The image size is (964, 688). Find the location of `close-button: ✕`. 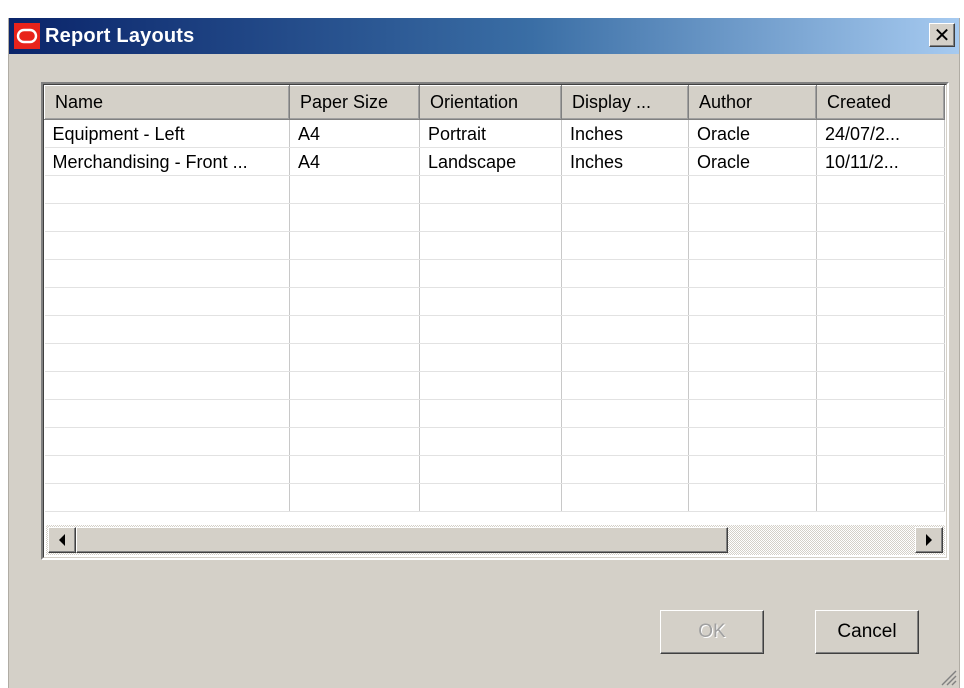

close-button: ✕ is located at coordinates (942, 35).